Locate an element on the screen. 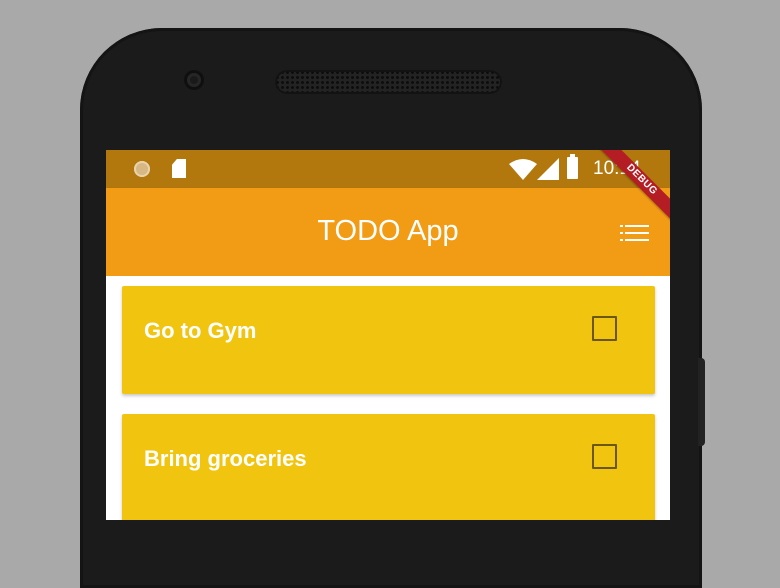  front-camera is located at coordinates (194, 80).